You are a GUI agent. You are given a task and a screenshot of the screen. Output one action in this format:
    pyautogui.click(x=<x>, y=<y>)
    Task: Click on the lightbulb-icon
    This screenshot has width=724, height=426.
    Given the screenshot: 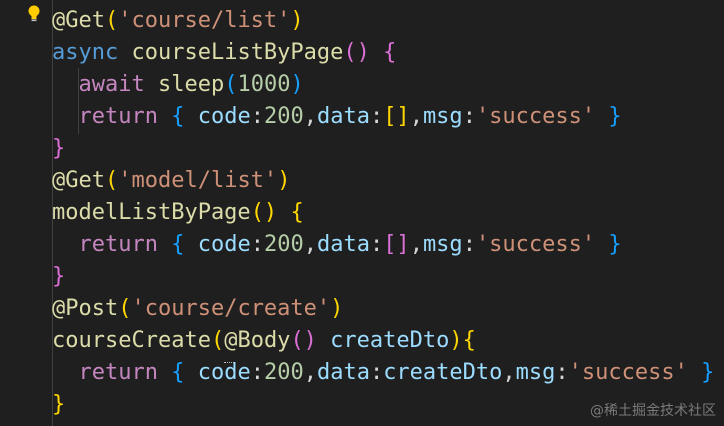 What is the action you would take?
    pyautogui.click(x=34, y=14)
    